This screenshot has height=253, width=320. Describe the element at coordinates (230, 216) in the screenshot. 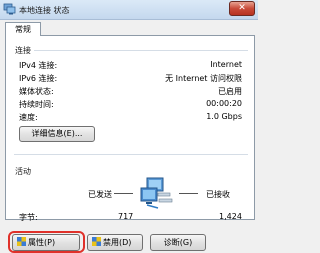

I see `received-bytes: 1,424` at that location.